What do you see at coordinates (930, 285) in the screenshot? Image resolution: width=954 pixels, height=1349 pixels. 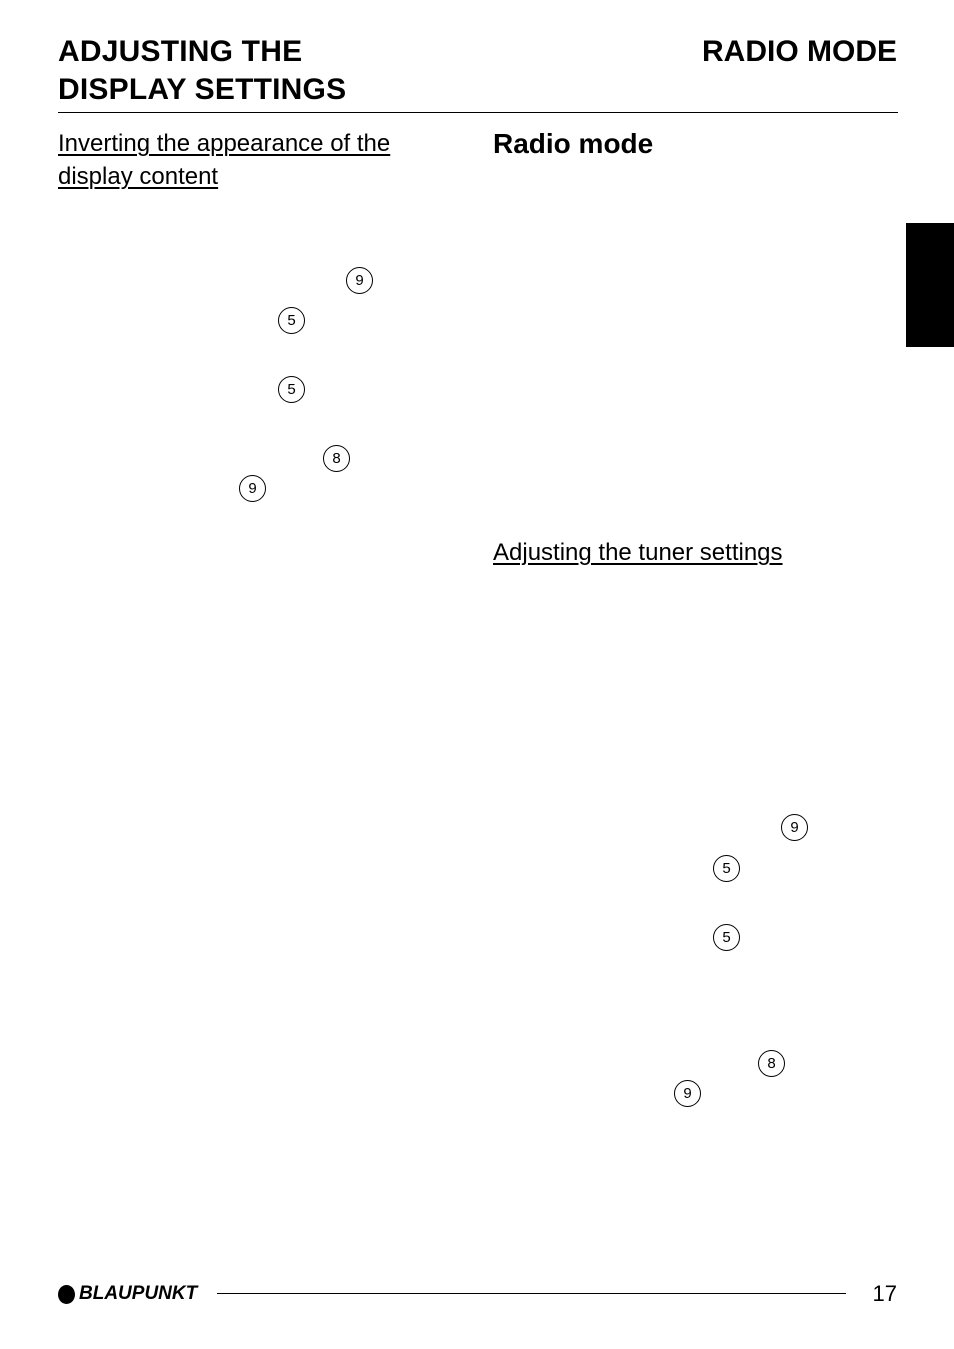 I see `chapter-tab-marker` at bounding box center [930, 285].